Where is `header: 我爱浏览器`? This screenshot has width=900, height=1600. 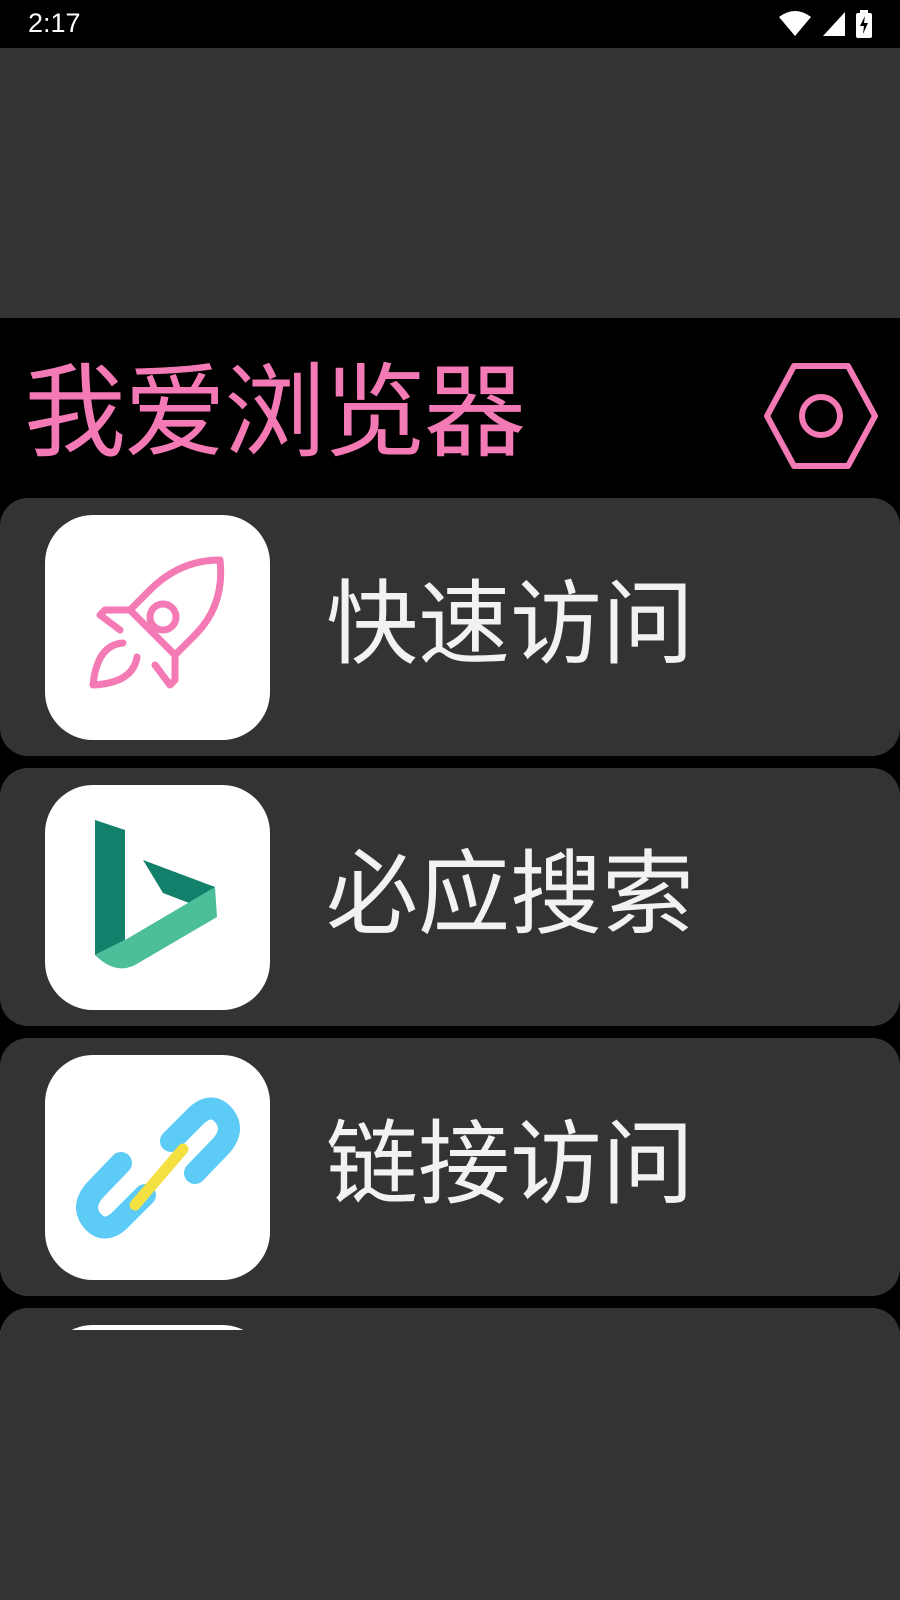 header: 我爱浏览器 is located at coordinates (450, 408).